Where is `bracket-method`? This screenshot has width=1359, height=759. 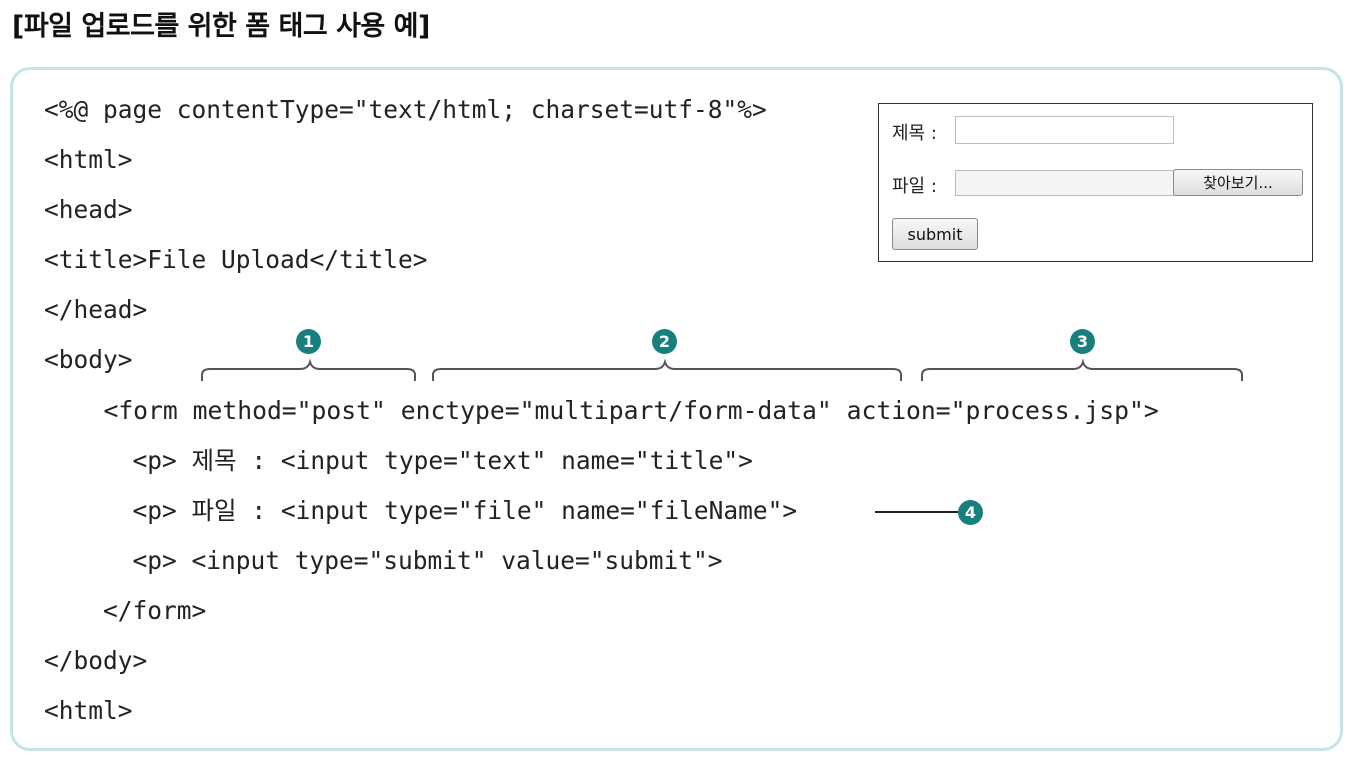
bracket-method is located at coordinates (308, 369).